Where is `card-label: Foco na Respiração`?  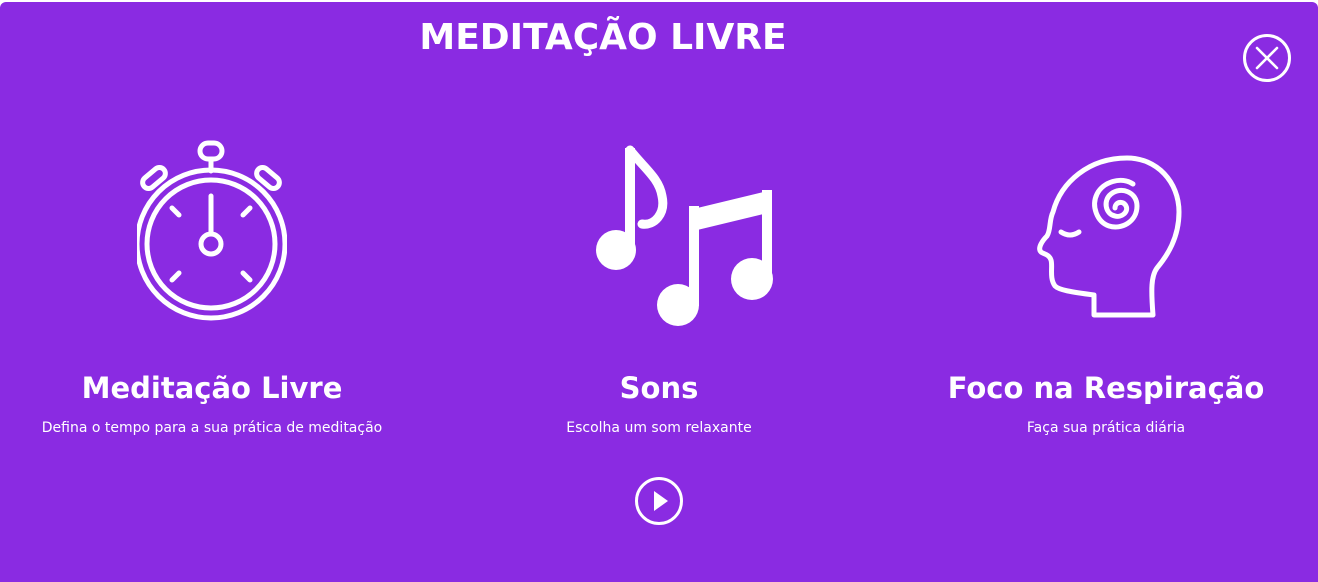
card-label: Foco na Respiração is located at coordinates (1106, 388).